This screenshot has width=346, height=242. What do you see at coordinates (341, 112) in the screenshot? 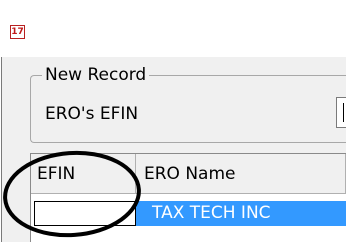
I see `ero-efin-input` at bounding box center [341, 112].